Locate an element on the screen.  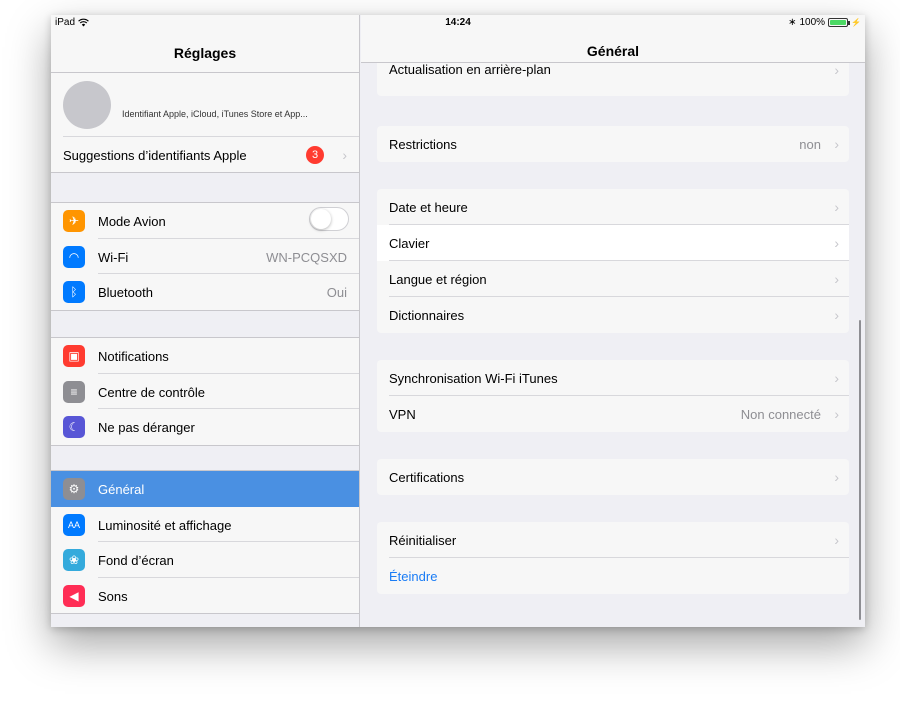
sidebar-item-label: Ne pas déranger is located at coordinates (146, 427).